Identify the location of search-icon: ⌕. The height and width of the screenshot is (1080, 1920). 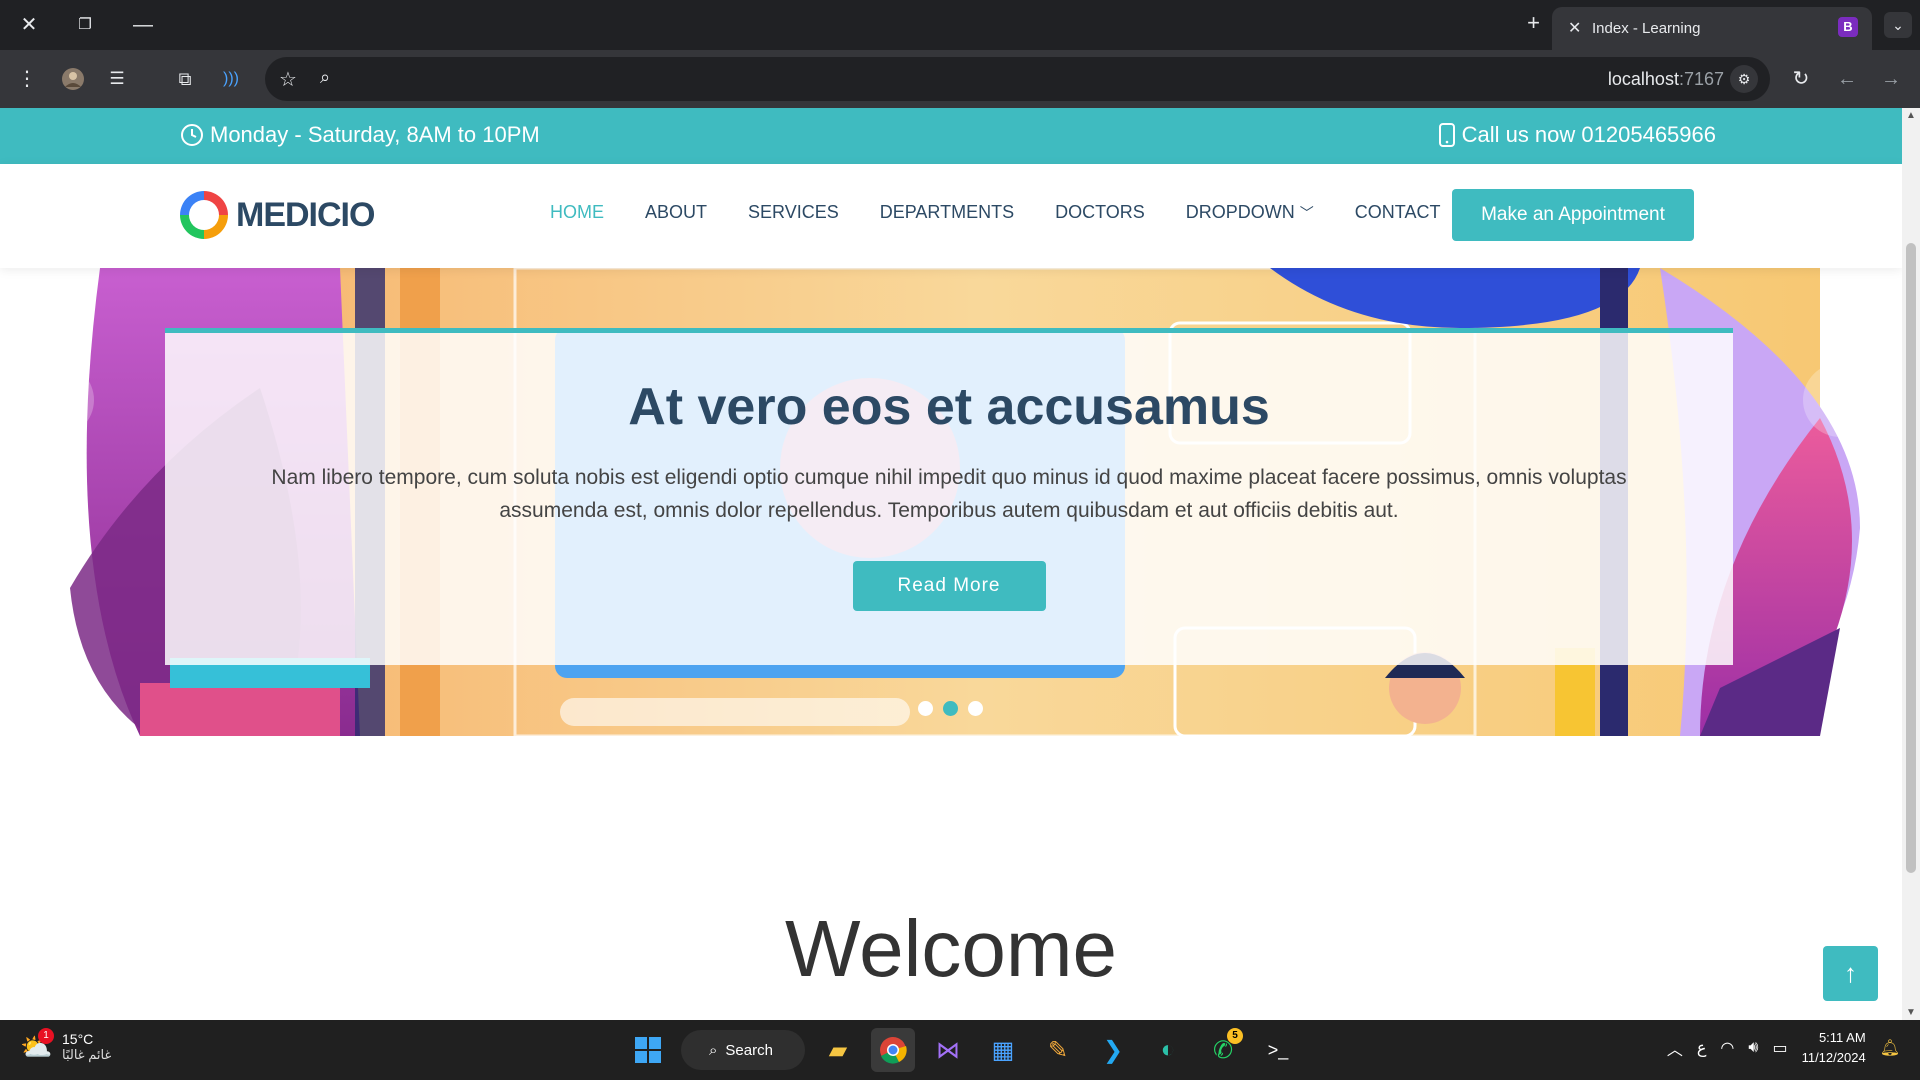
(713, 1050).